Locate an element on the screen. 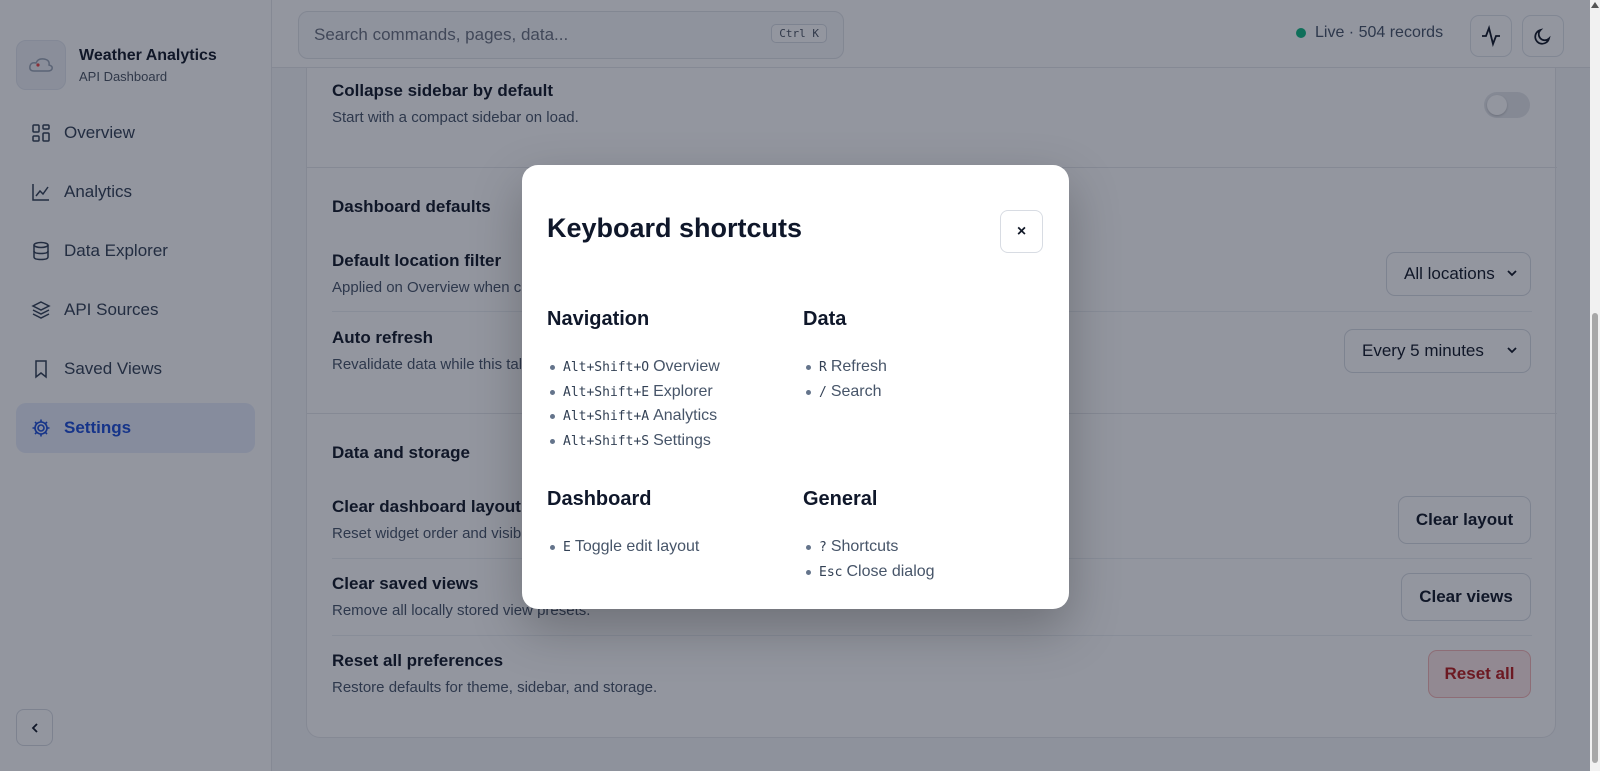  shortcut-label: Toggle edit layout is located at coordinates (637, 546).